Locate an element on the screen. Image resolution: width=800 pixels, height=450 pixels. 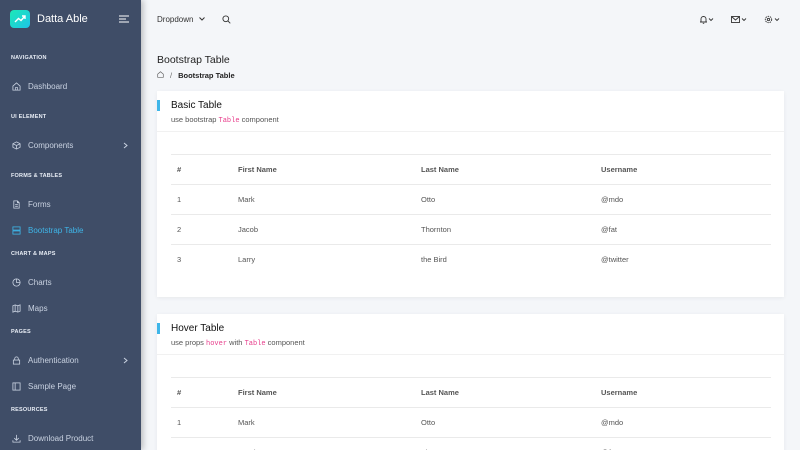
brand: Datta Able is located at coordinates (70, 19).